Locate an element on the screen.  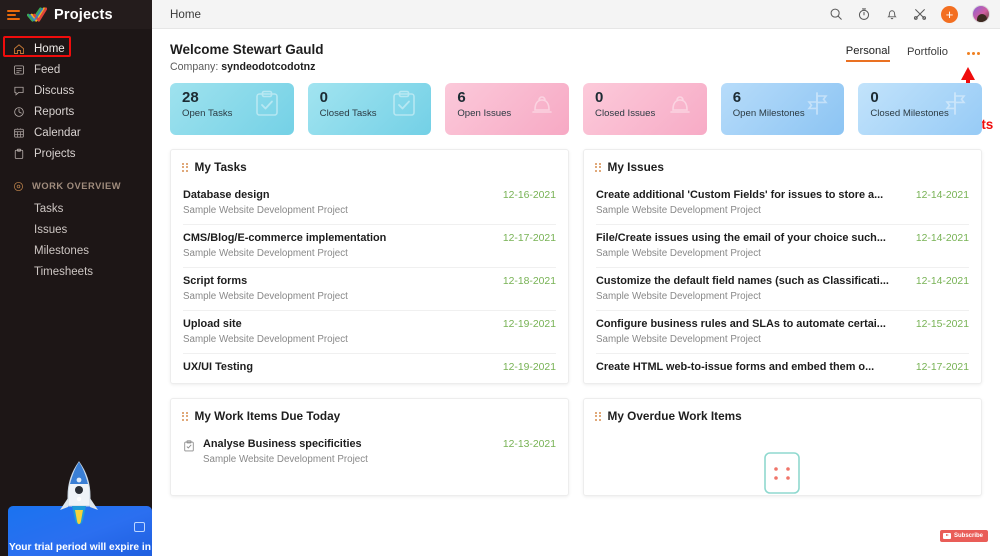
hamburger-menu-icon is located at coordinates (13, 14).